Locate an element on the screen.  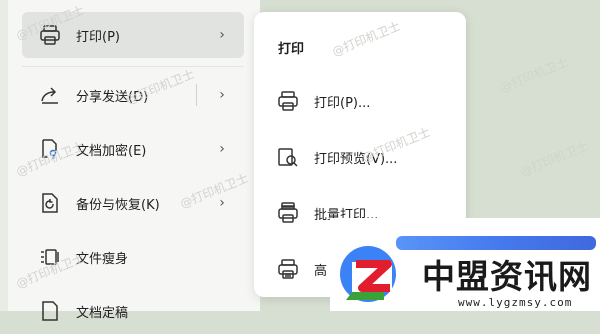
menu-item-encrypt: 文档加密(E) › is located at coordinates (133, 149).